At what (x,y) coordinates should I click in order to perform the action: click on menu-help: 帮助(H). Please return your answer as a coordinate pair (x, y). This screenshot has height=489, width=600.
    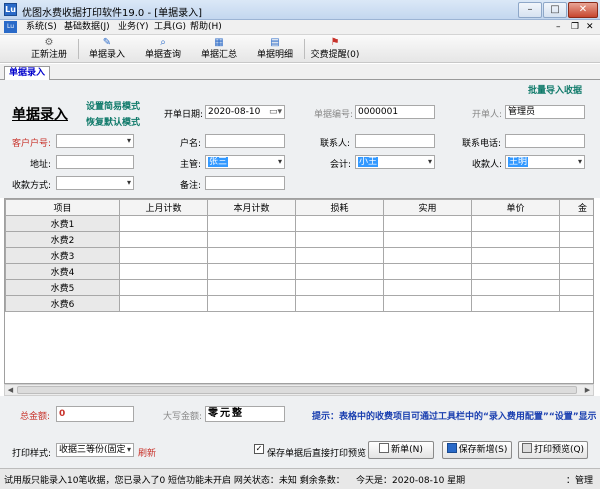
    Looking at the image, I should click on (206, 27).